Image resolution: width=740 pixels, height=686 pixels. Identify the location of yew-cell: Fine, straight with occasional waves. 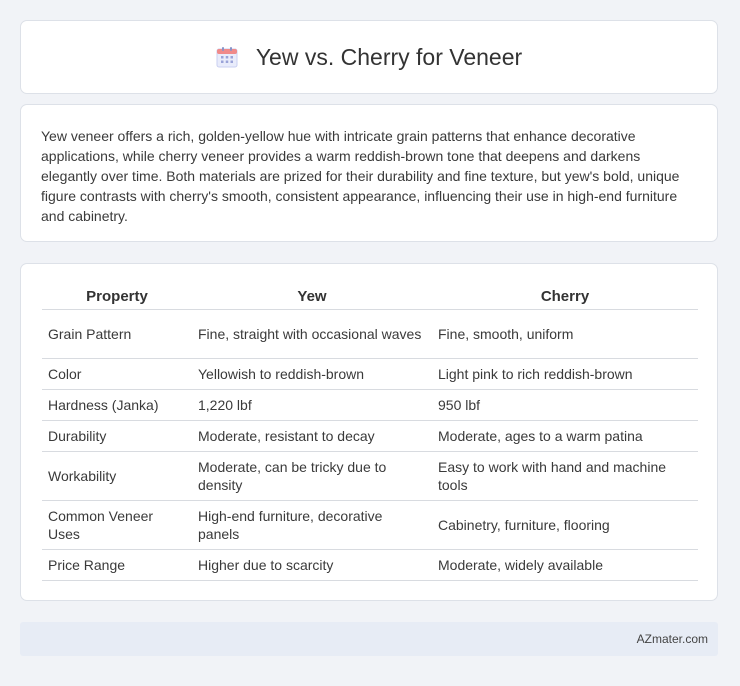
(312, 334).